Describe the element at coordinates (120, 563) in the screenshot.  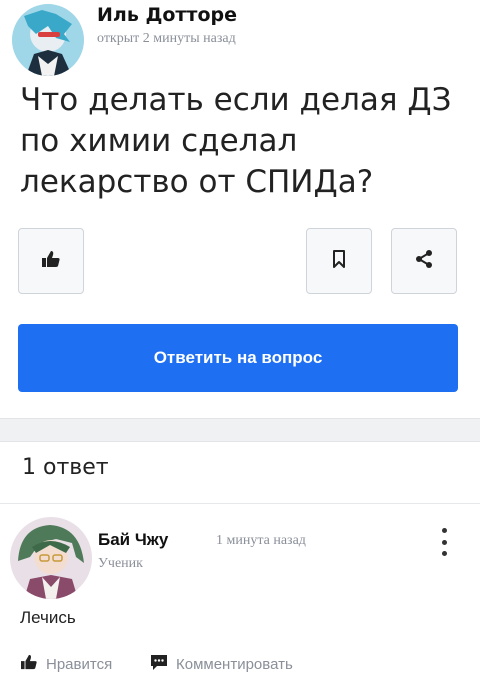
I see `answer-author-rank: Ученик` at that location.